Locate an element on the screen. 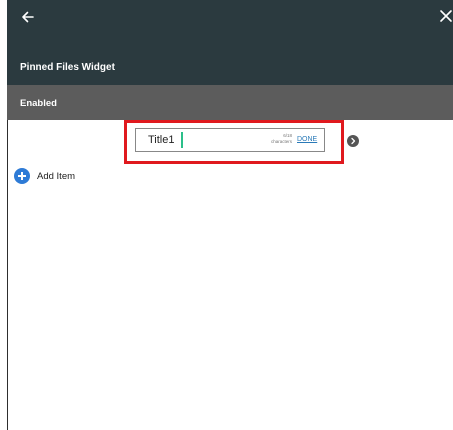 The height and width of the screenshot is (430, 453). title-input-value: Title1 is located at coordinates (161, 140).